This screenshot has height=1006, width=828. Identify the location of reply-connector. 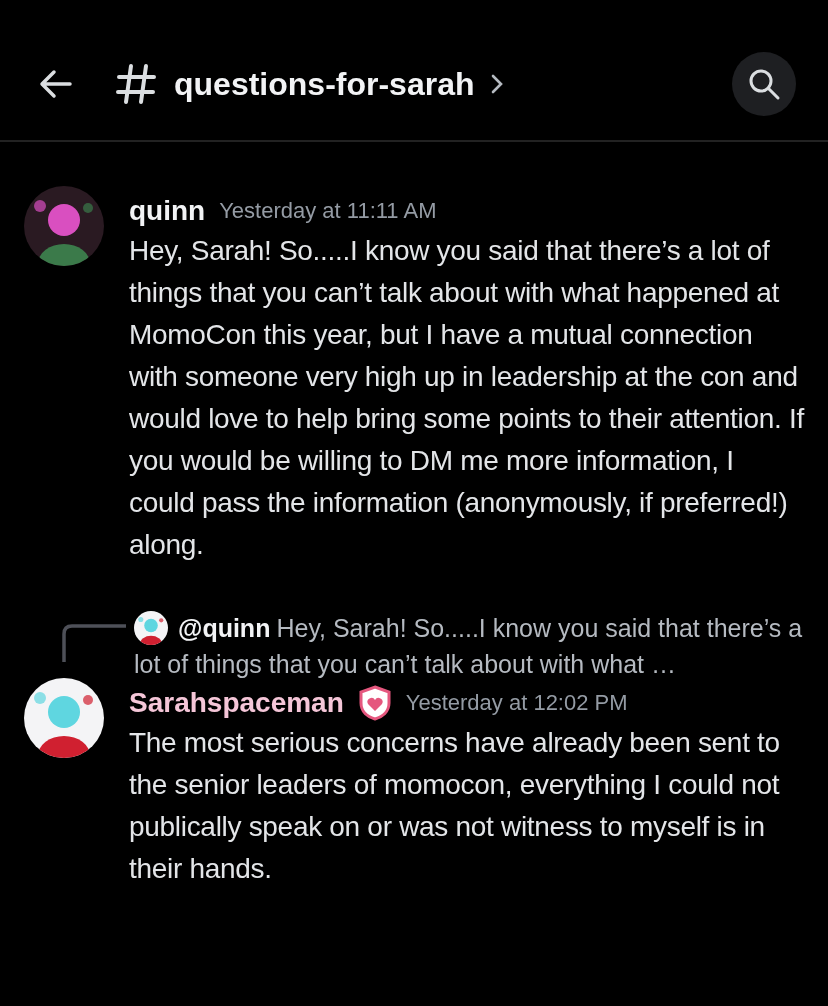
(94, 643).